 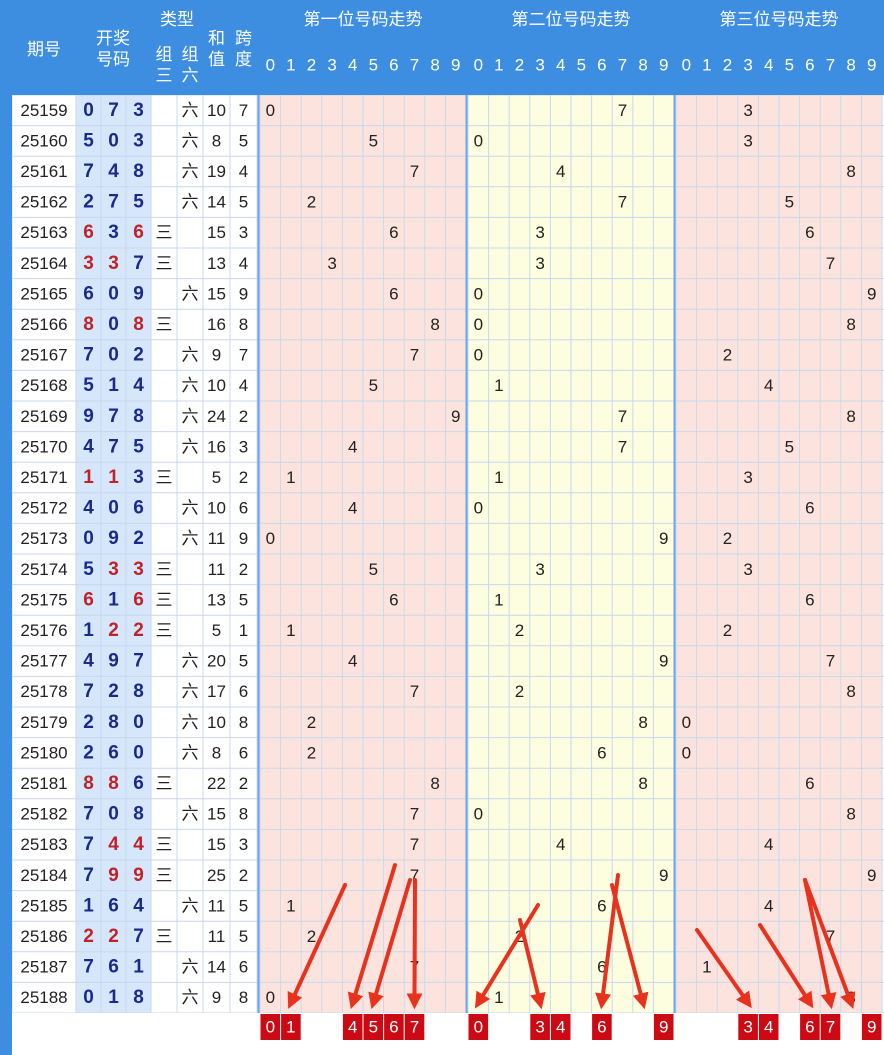 I want to click on header-pos2-digit-1: 1, so click(x=498, y=65).